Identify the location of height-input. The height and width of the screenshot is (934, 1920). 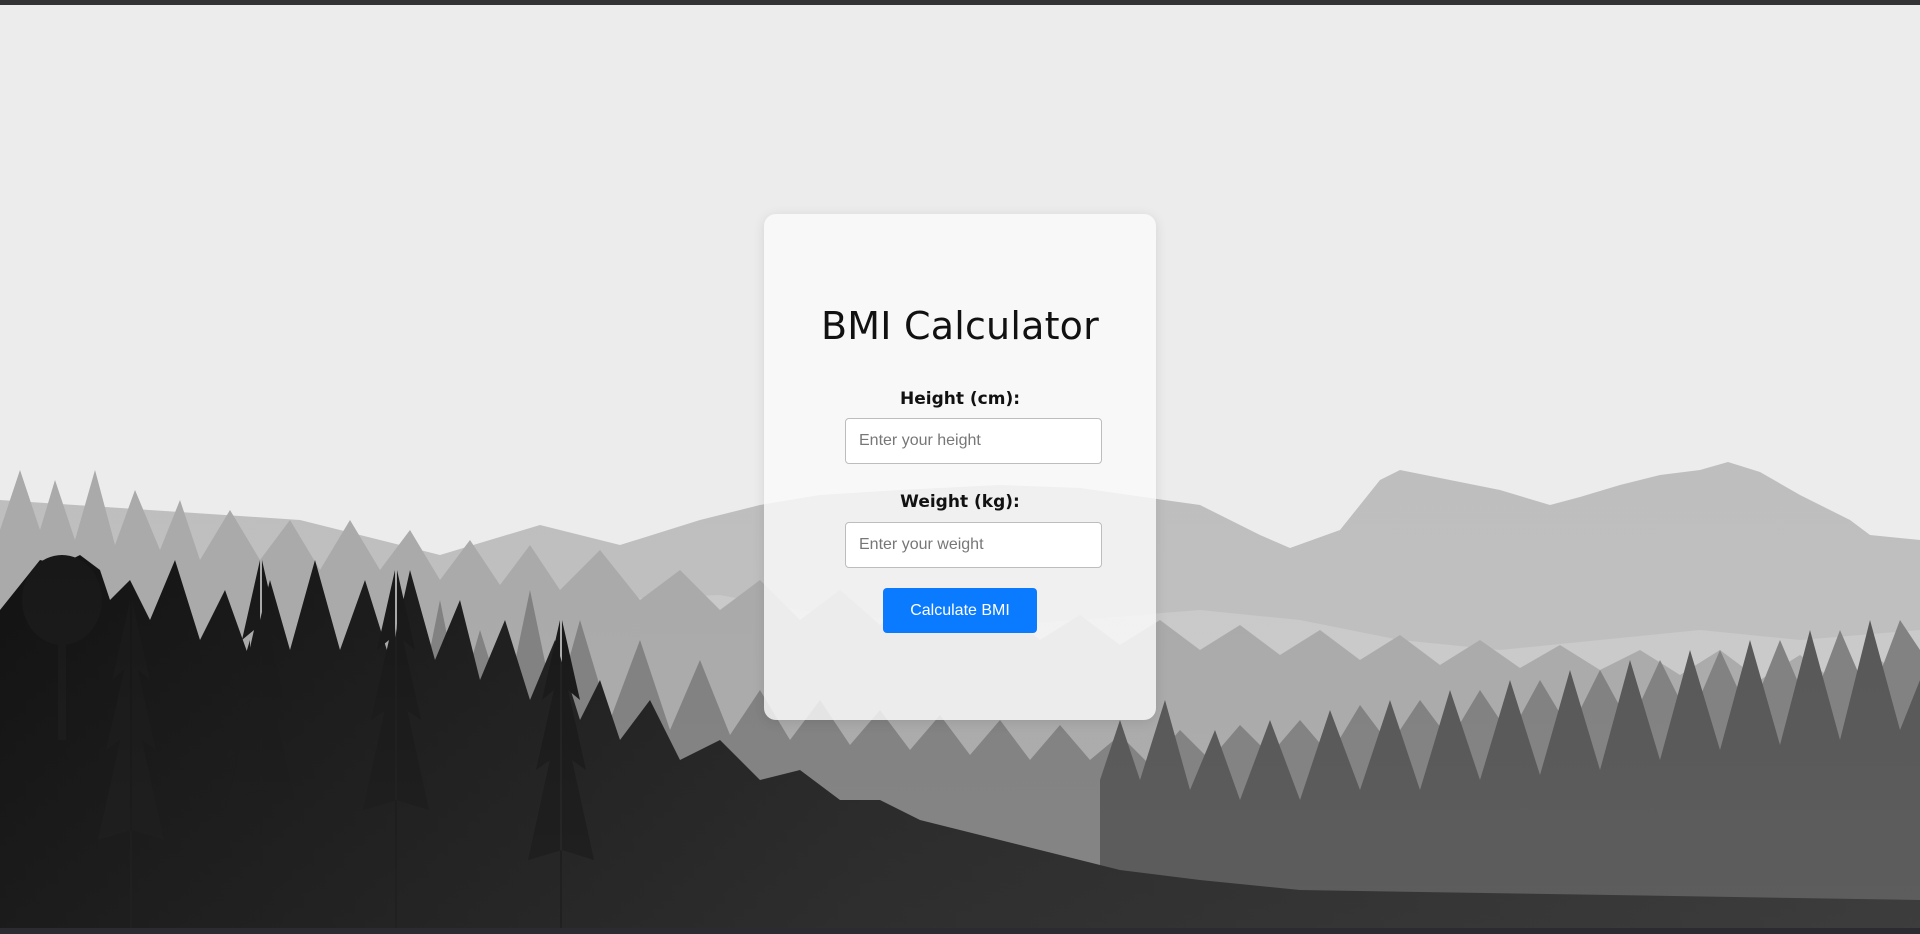
(973, 441).